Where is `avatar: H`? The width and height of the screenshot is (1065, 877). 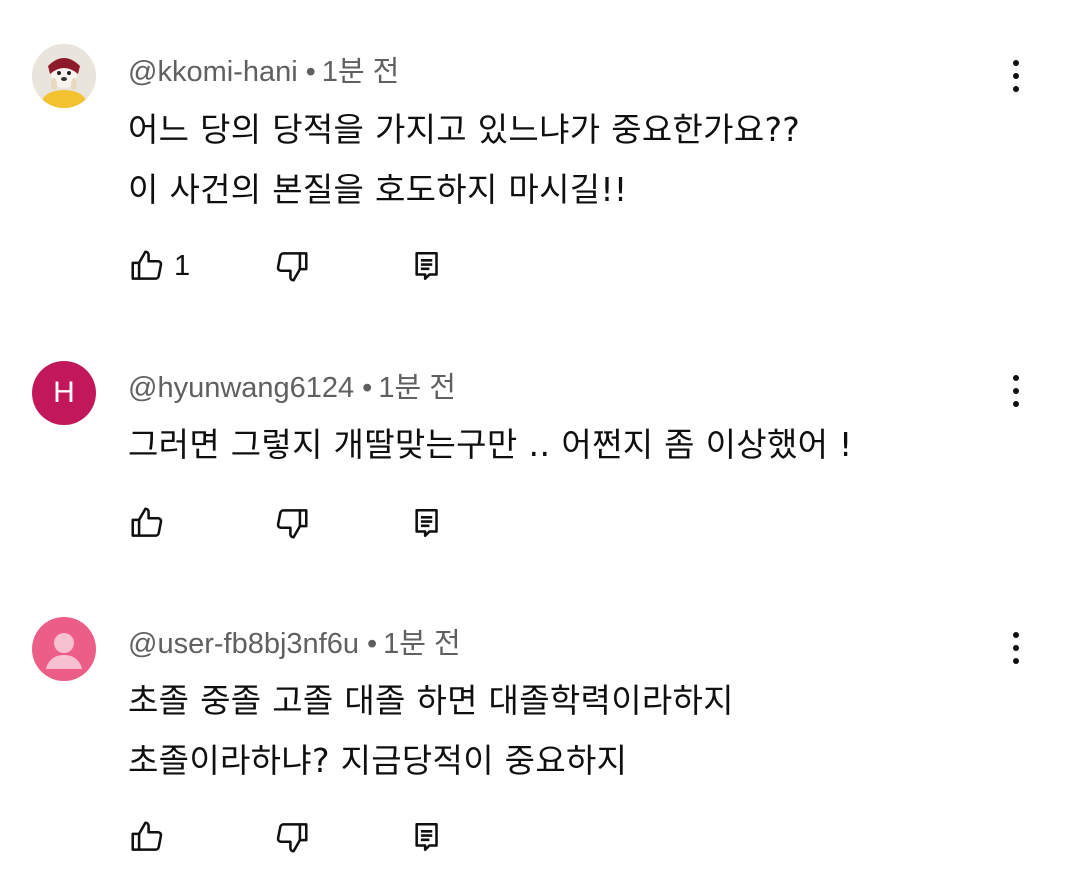 avatar: H is located at coordinates (64, 393).